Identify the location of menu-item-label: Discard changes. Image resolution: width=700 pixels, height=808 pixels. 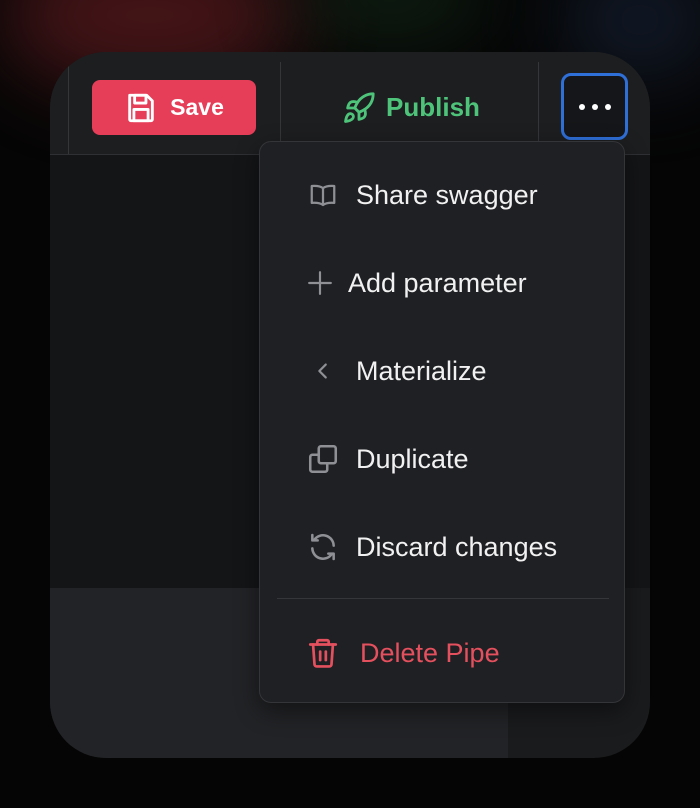
(457, 546).